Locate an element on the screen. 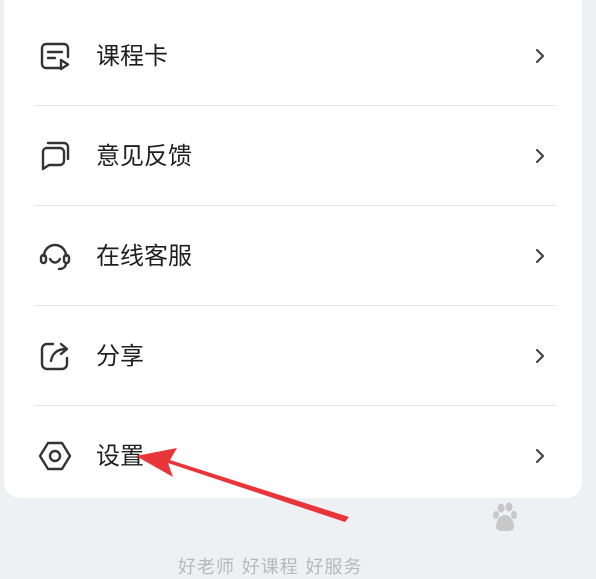 The width and height of the screenshot is (596, 579). baidu-jingyan-watermark is located at coordinates (512, 526).